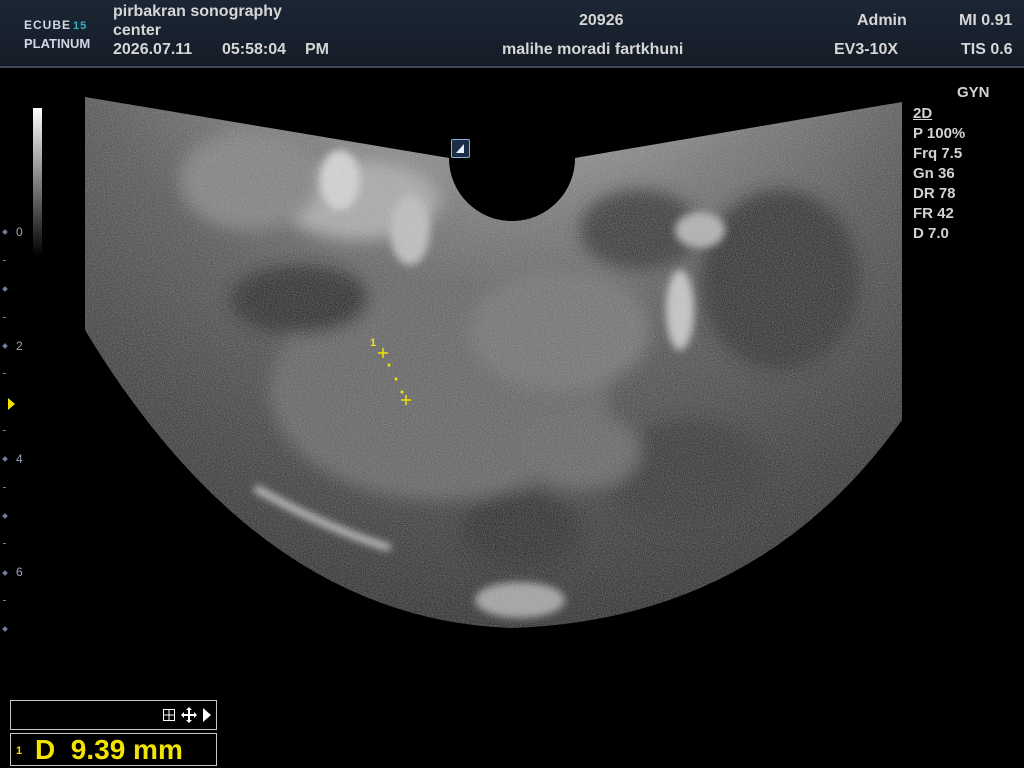 The height and width of the screenshot is (768, 1024). Describe the element at coordinates (109, 749) in the screenshot. I see `distance-measurement-value: D 9.39 mm` at that location.